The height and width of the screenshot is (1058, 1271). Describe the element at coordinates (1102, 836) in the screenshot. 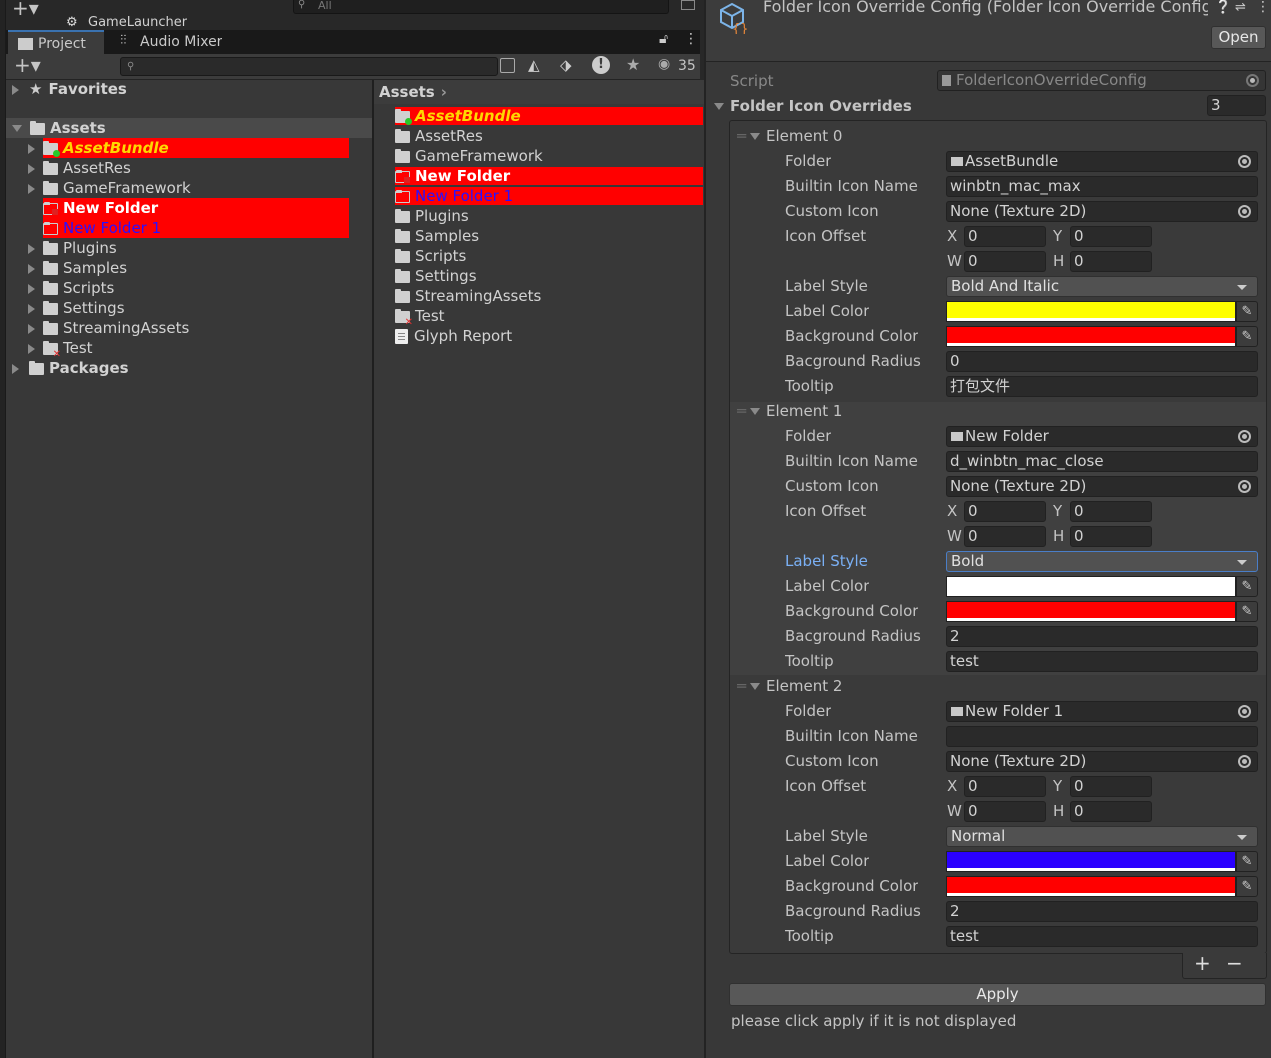

I see `label-style-dropdown: Normal` at that location.